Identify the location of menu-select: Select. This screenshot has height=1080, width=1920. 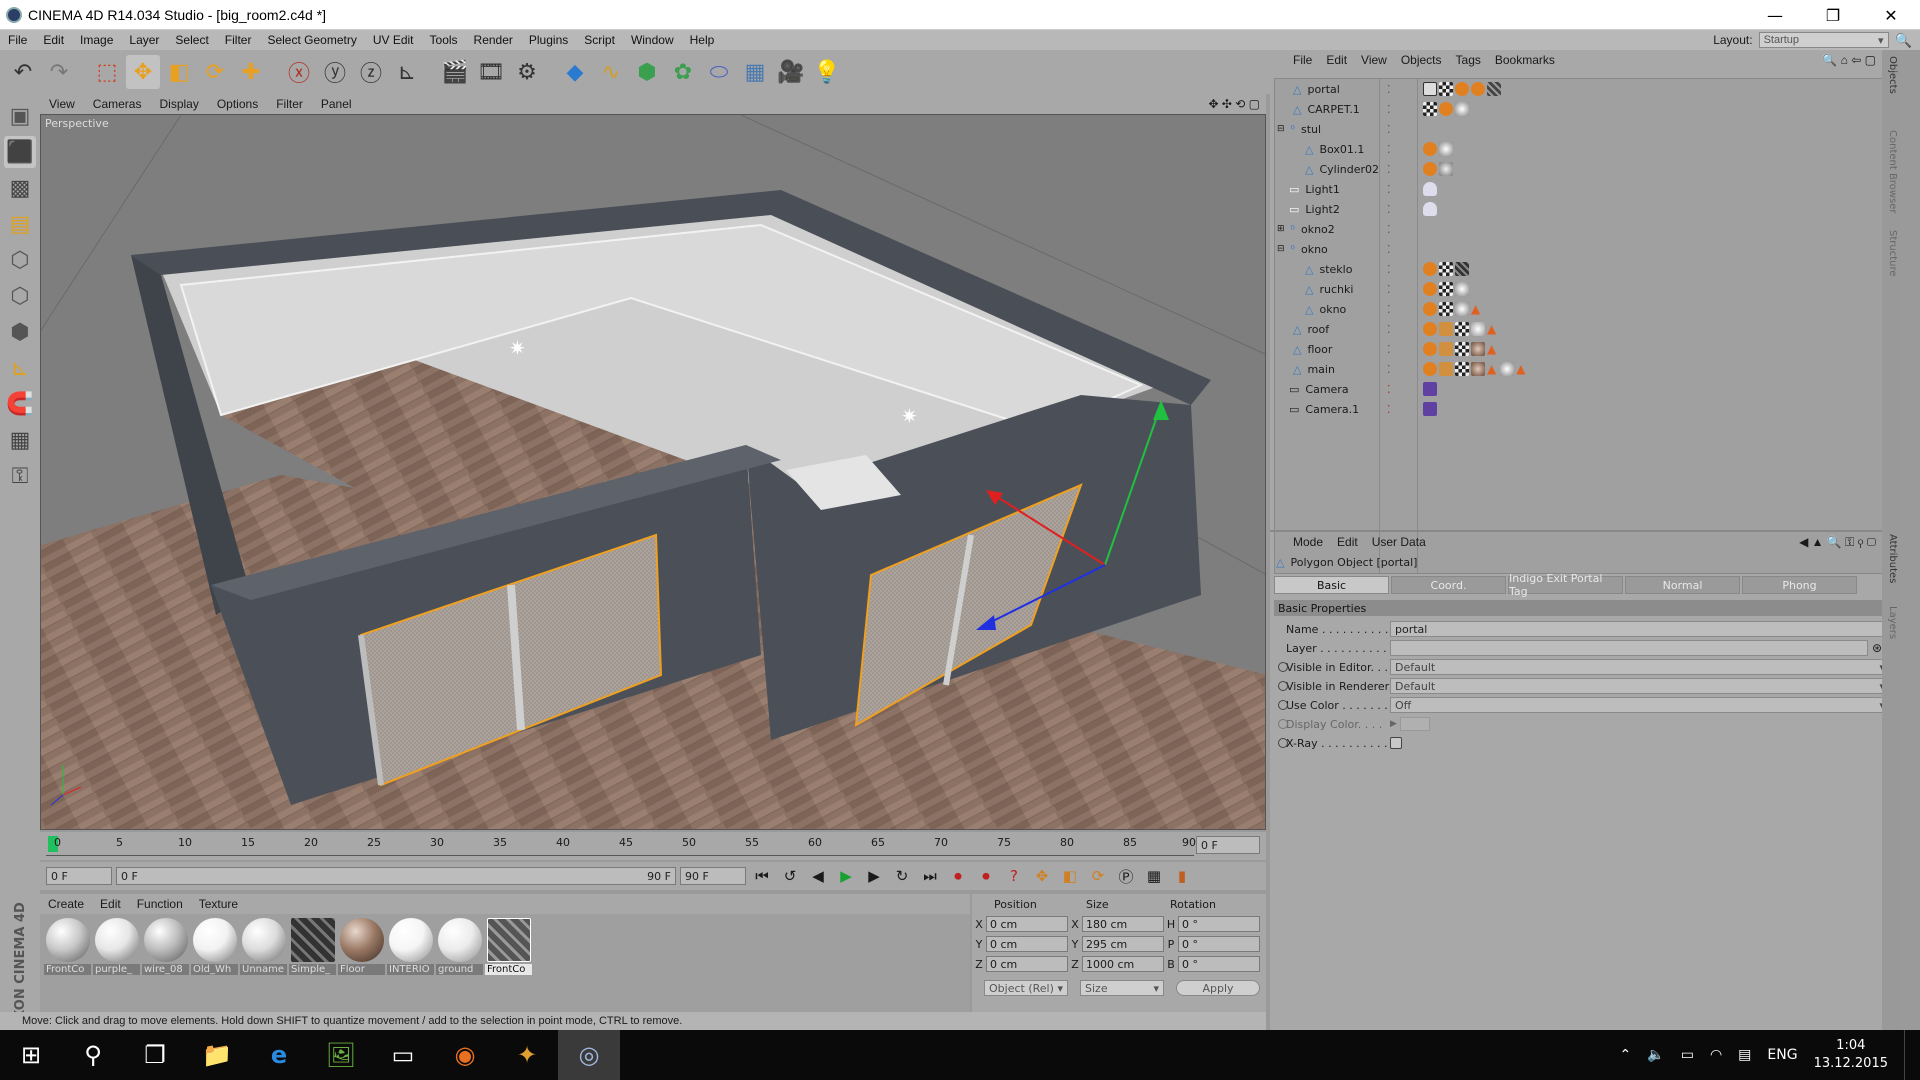
(191, 40).